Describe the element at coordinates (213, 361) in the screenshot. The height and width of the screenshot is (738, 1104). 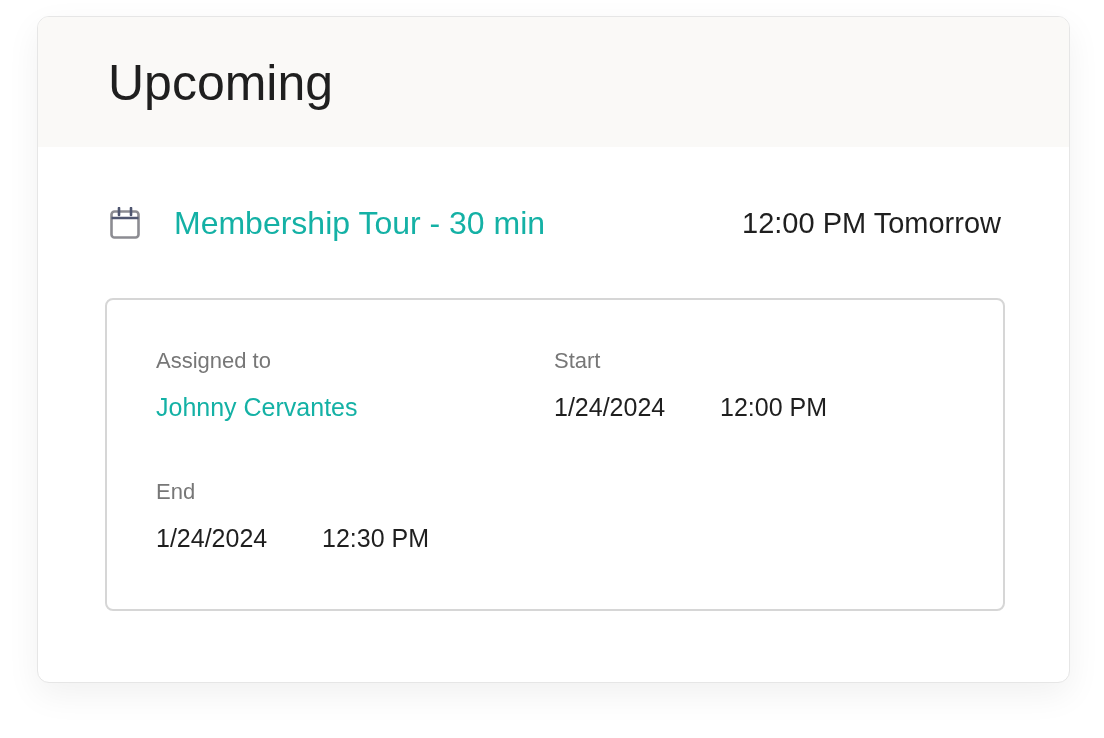
I see `field-label: Assigned to` at that location.